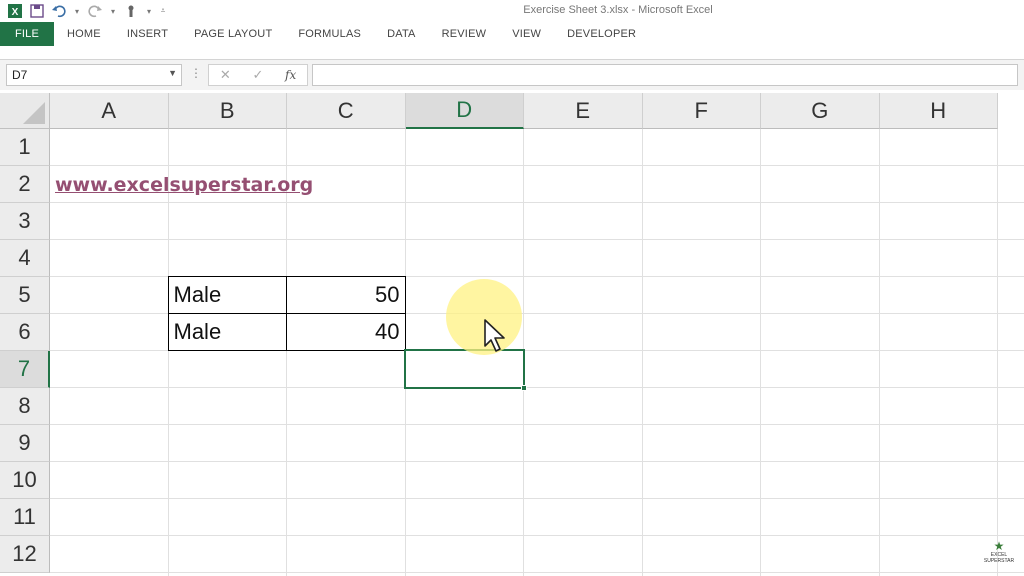 Image resolution: width=1024 pixels, height=576 pixels. Describe the element at coordinates (109, 111) in the screenshot. I see `column-header-a: A` at that location.